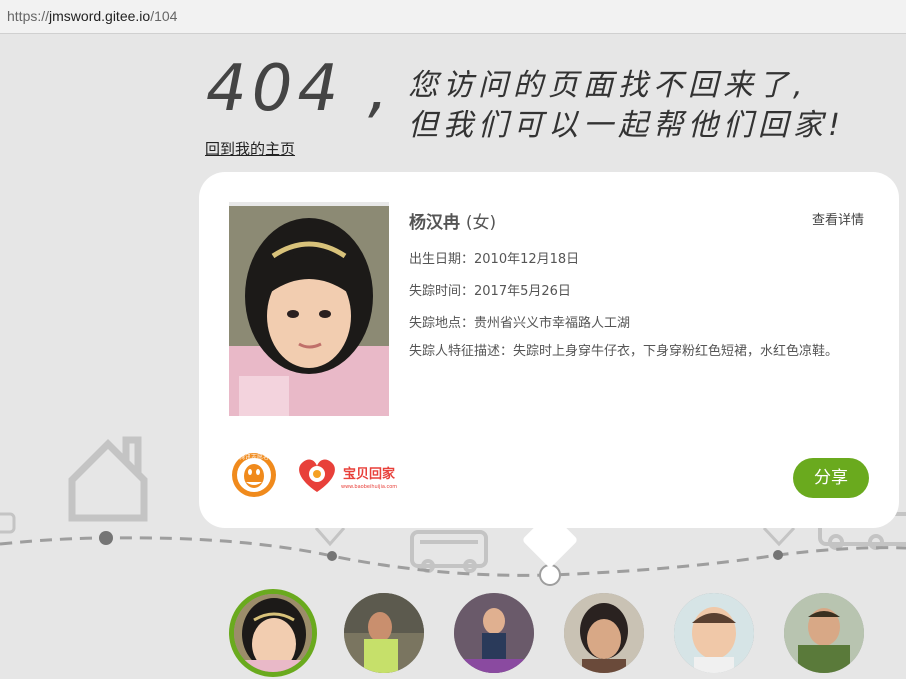 This screenshot has width=906, height=679. I want to click on bus-icon-left, so click(8, 523).